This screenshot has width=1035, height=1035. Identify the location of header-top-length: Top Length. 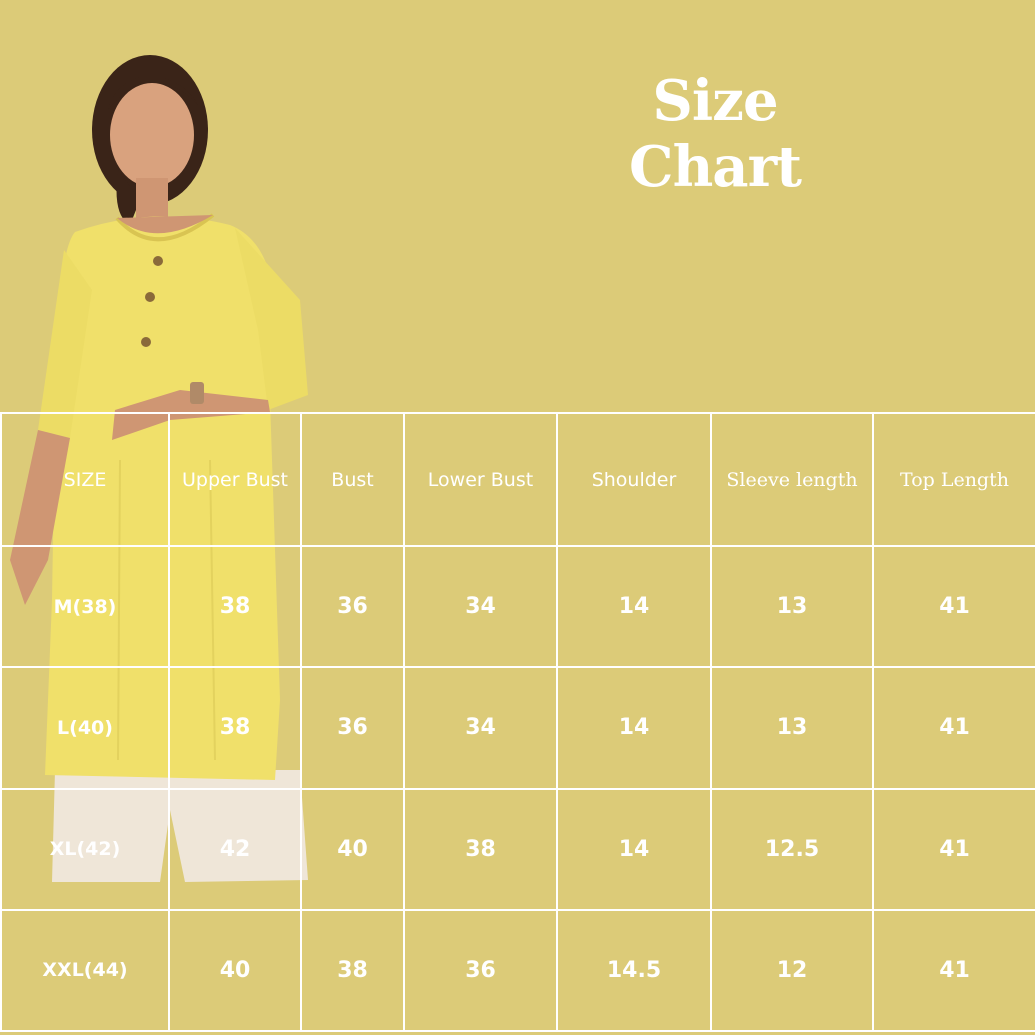
(953, 479).